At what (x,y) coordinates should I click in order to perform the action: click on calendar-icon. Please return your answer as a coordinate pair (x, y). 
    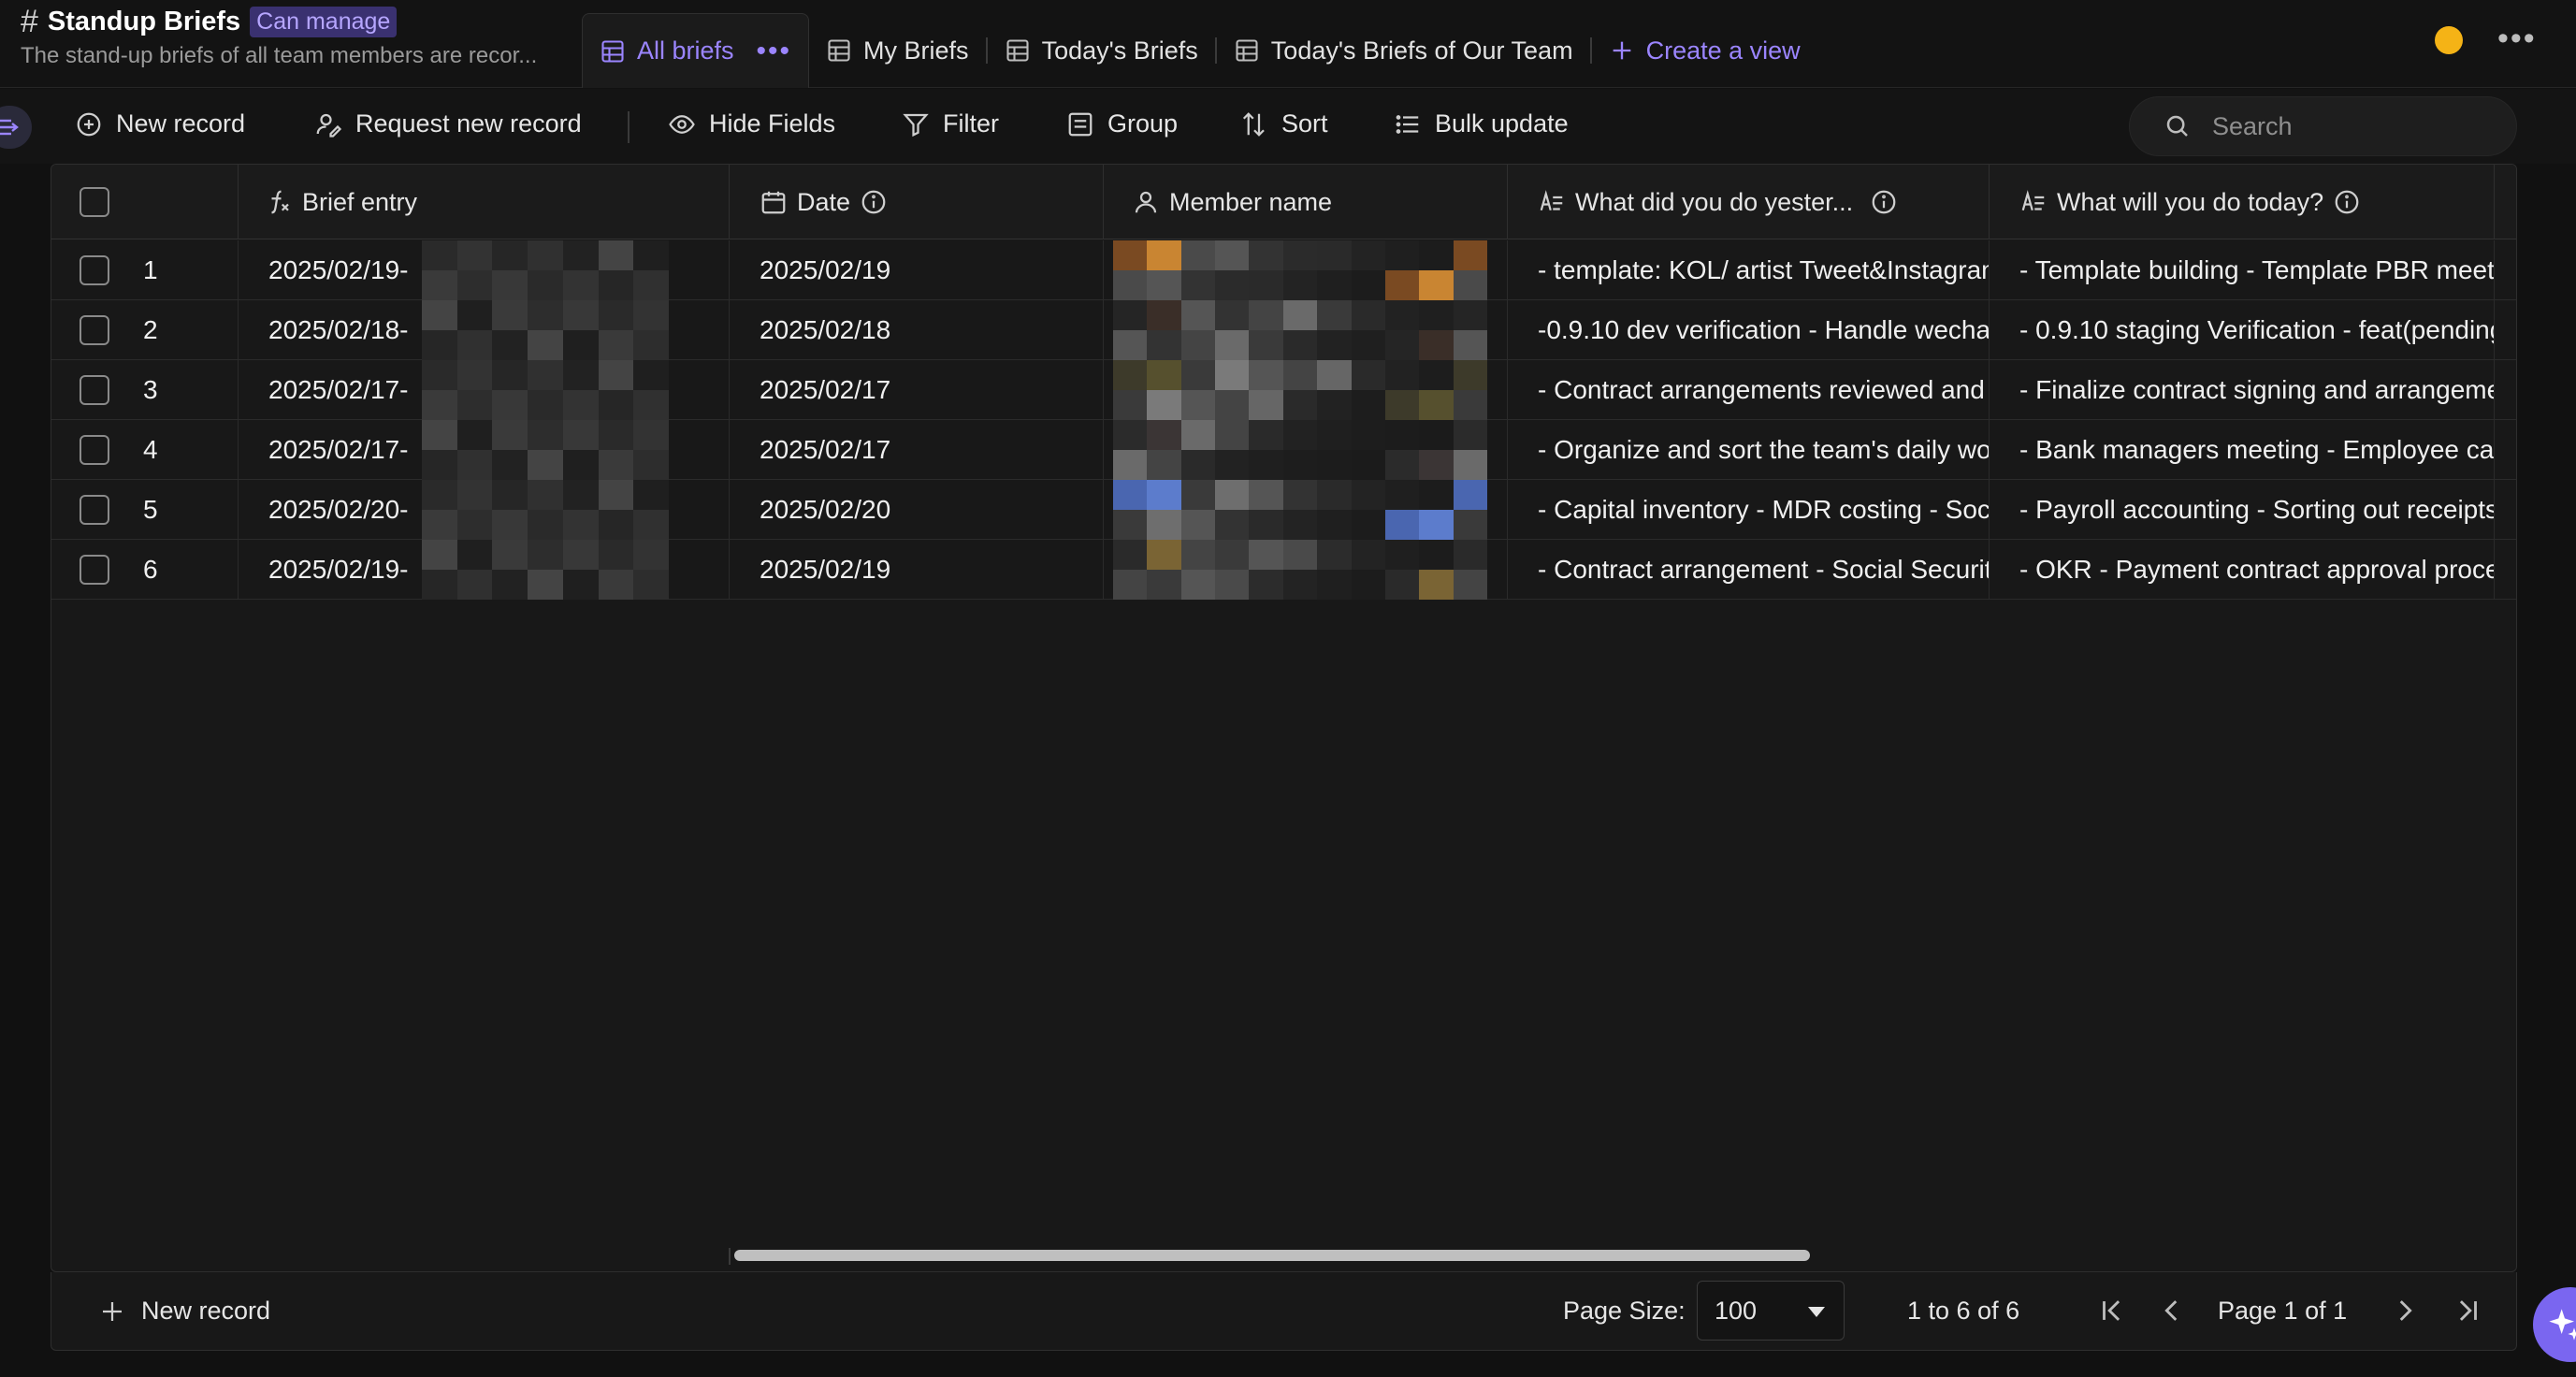
    Looking at the image, I should click on (773, 202).